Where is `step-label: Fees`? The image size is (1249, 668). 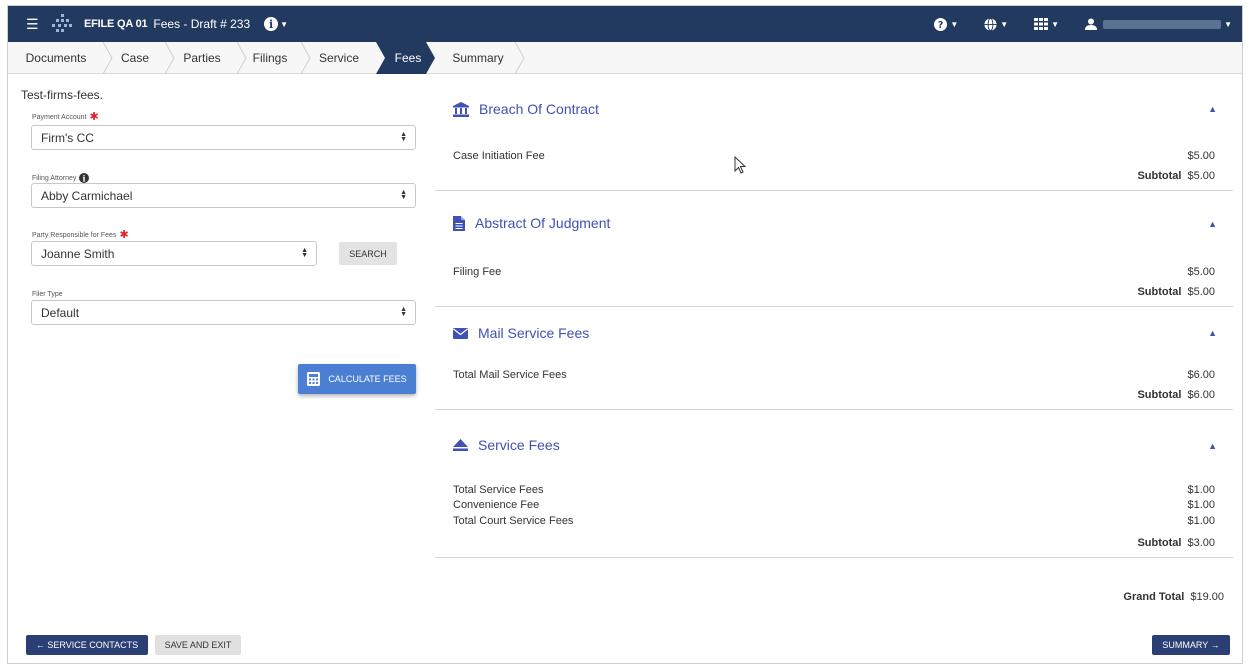
step-label: Fees is located at coordinates (408, 58).